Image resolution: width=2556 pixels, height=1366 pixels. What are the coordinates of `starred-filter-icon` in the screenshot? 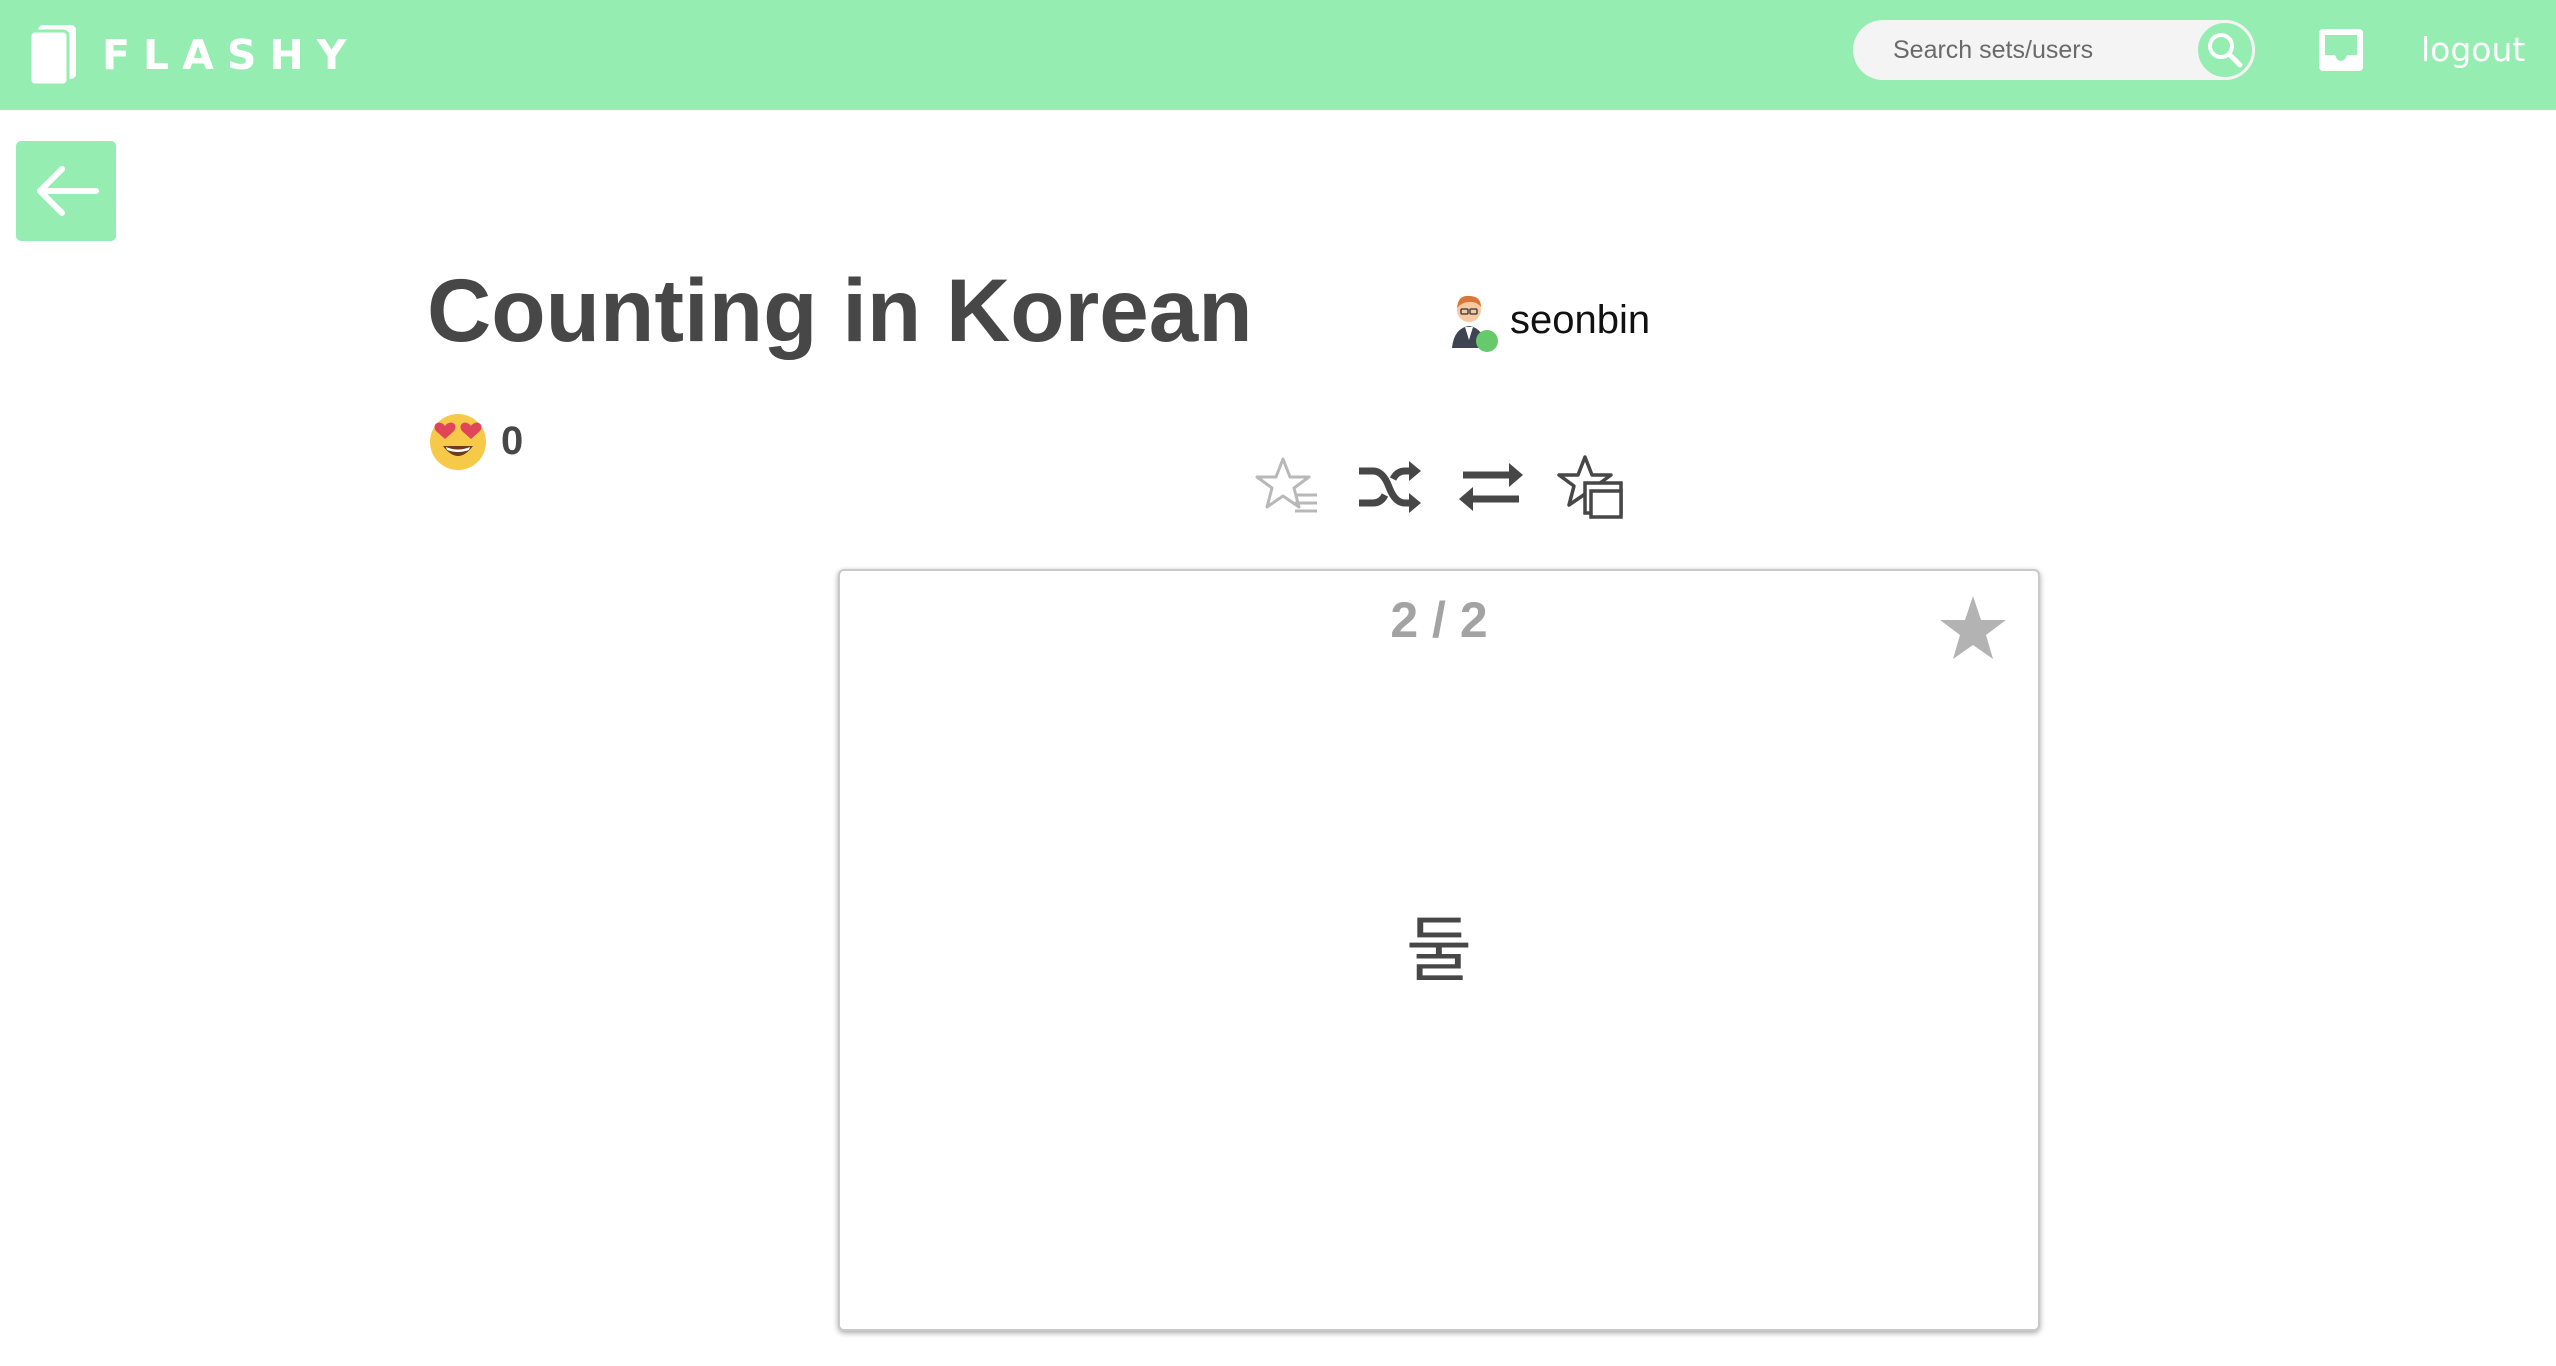 It's located at (1286, 485).